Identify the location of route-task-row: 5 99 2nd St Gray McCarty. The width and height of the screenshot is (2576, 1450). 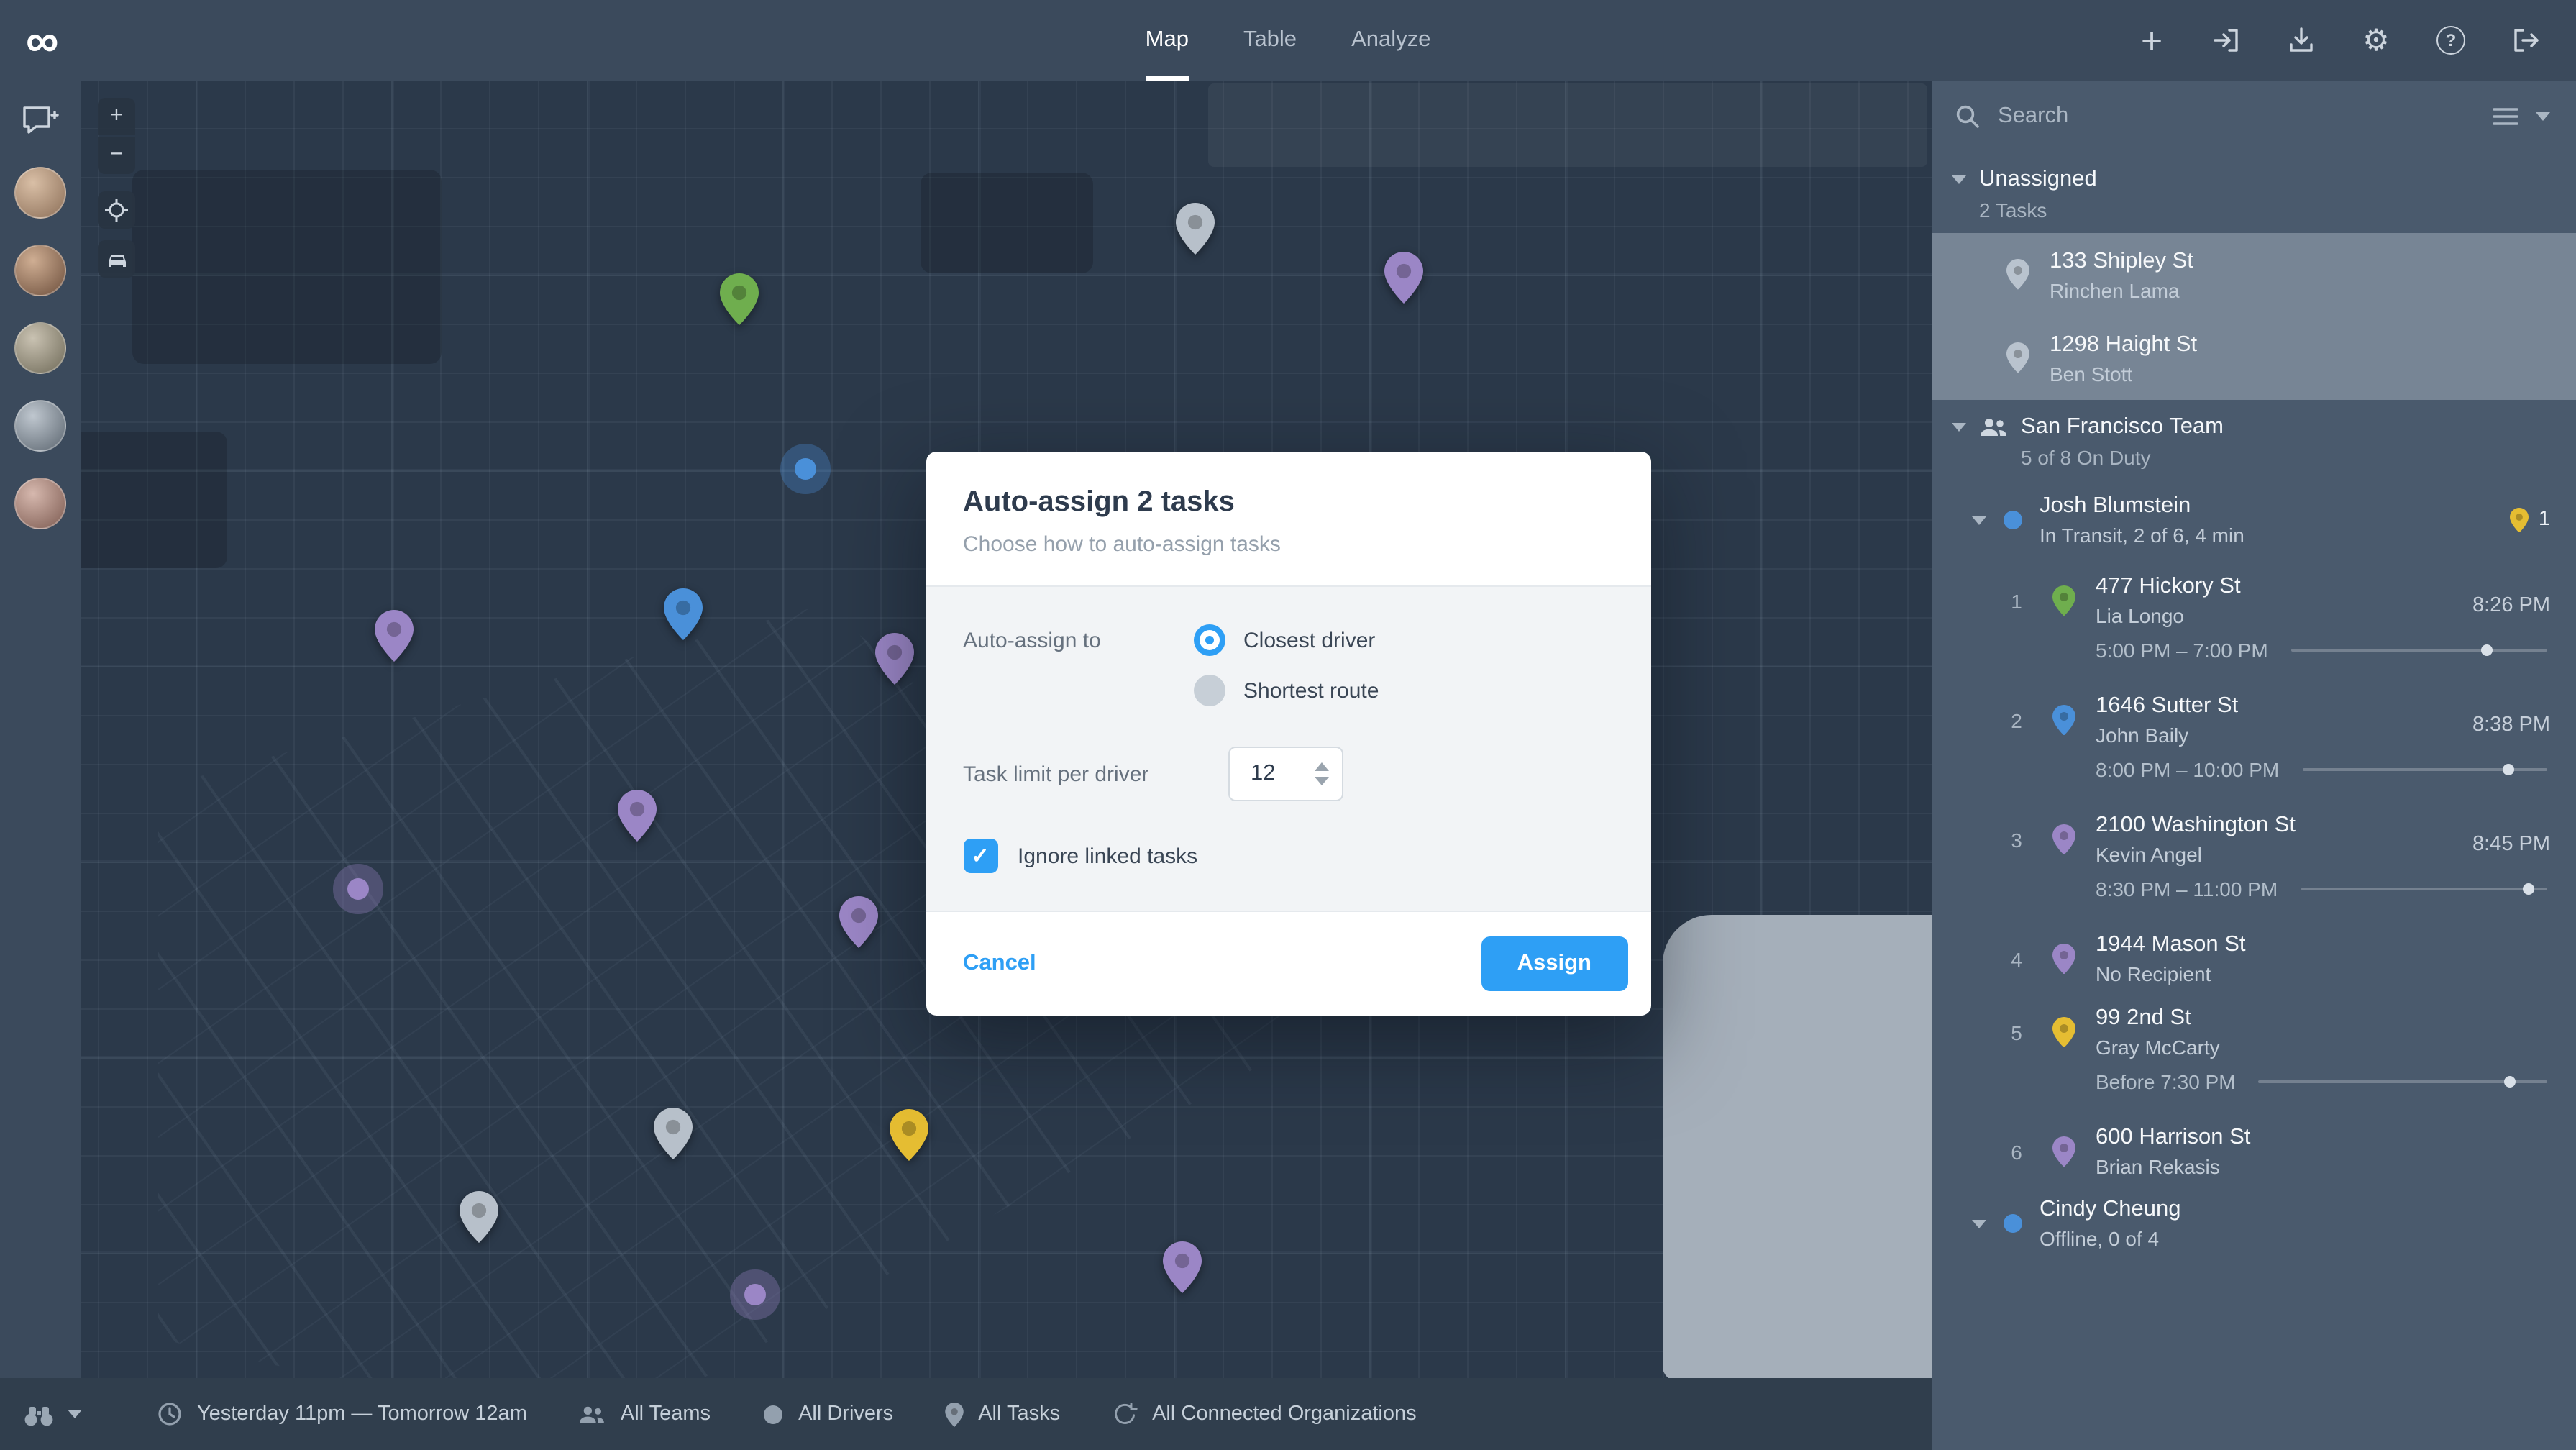
(2254, 1027).